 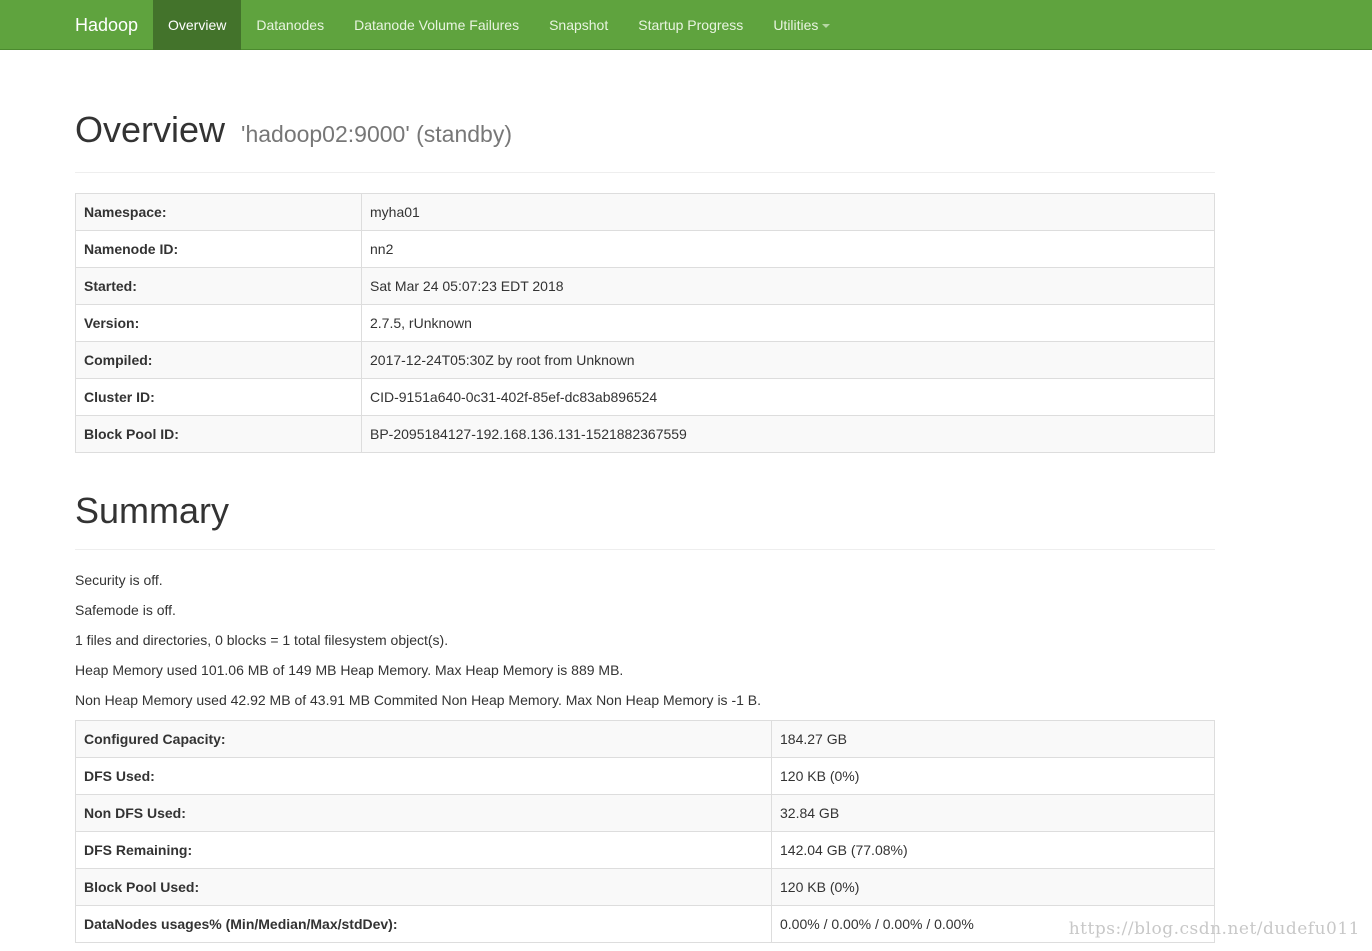 I want to click on summary-row: Configured Capacity: 184.27 GB, so click(x=645, y=739).